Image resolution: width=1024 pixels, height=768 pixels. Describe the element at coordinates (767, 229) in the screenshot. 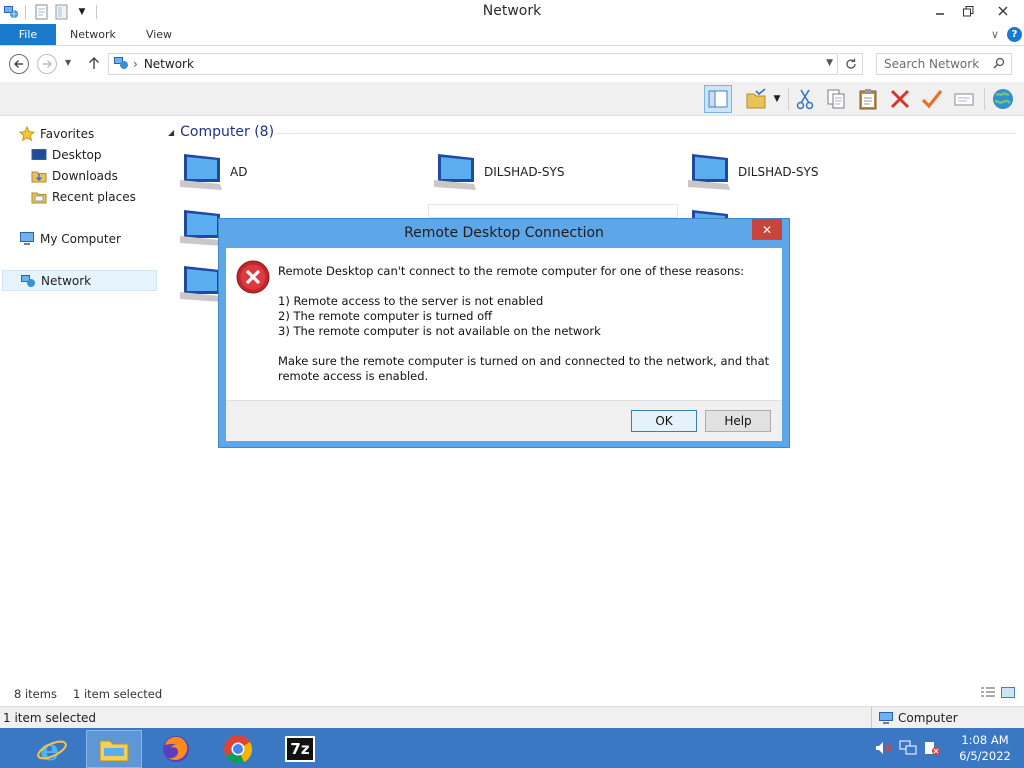

I see `dialog-close-button: ✕` at that location.